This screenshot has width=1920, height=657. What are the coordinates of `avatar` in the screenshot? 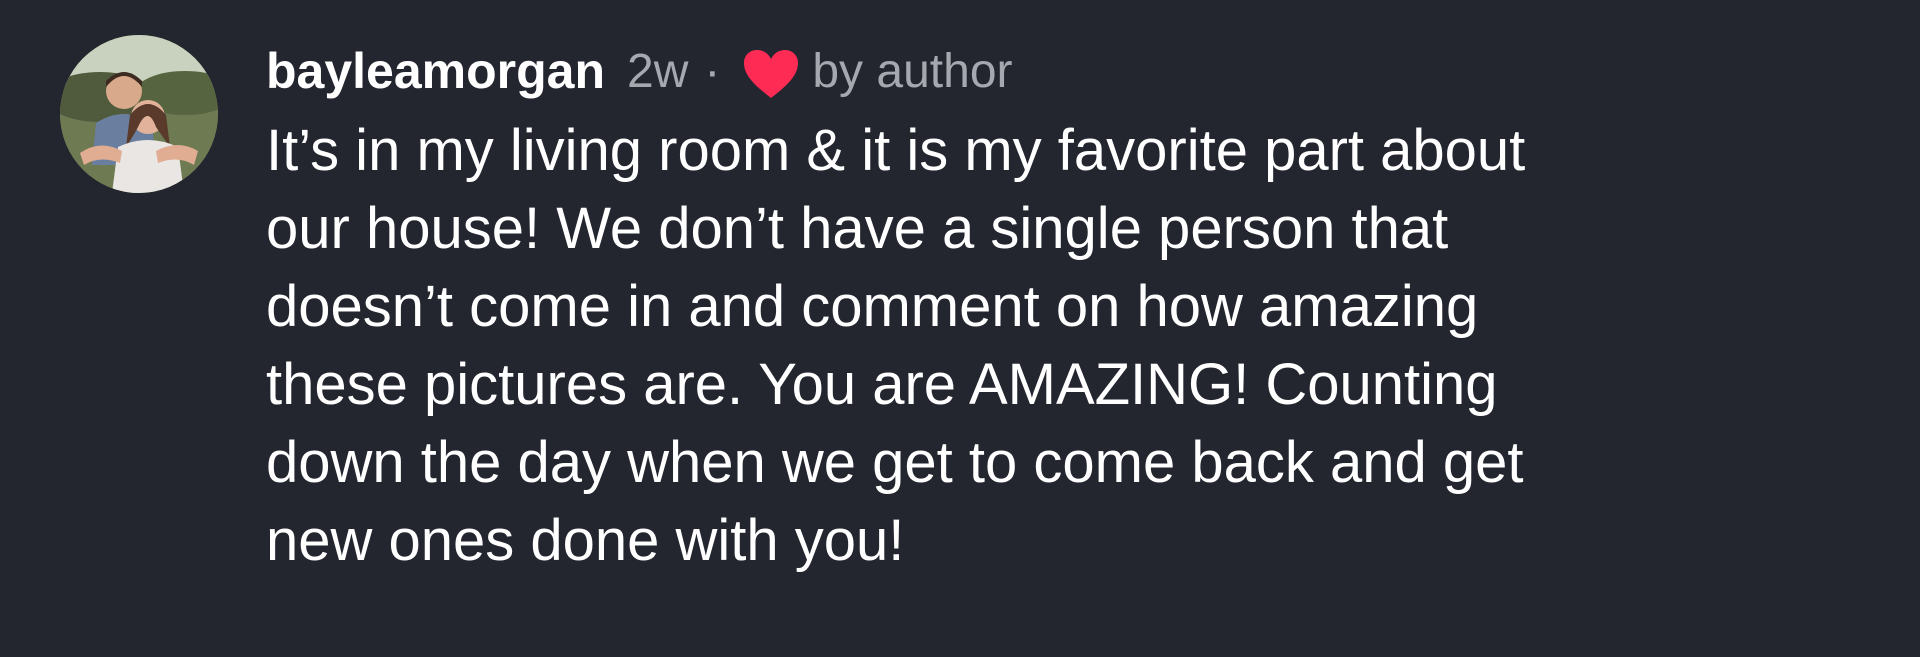 It's located at (139, 114).